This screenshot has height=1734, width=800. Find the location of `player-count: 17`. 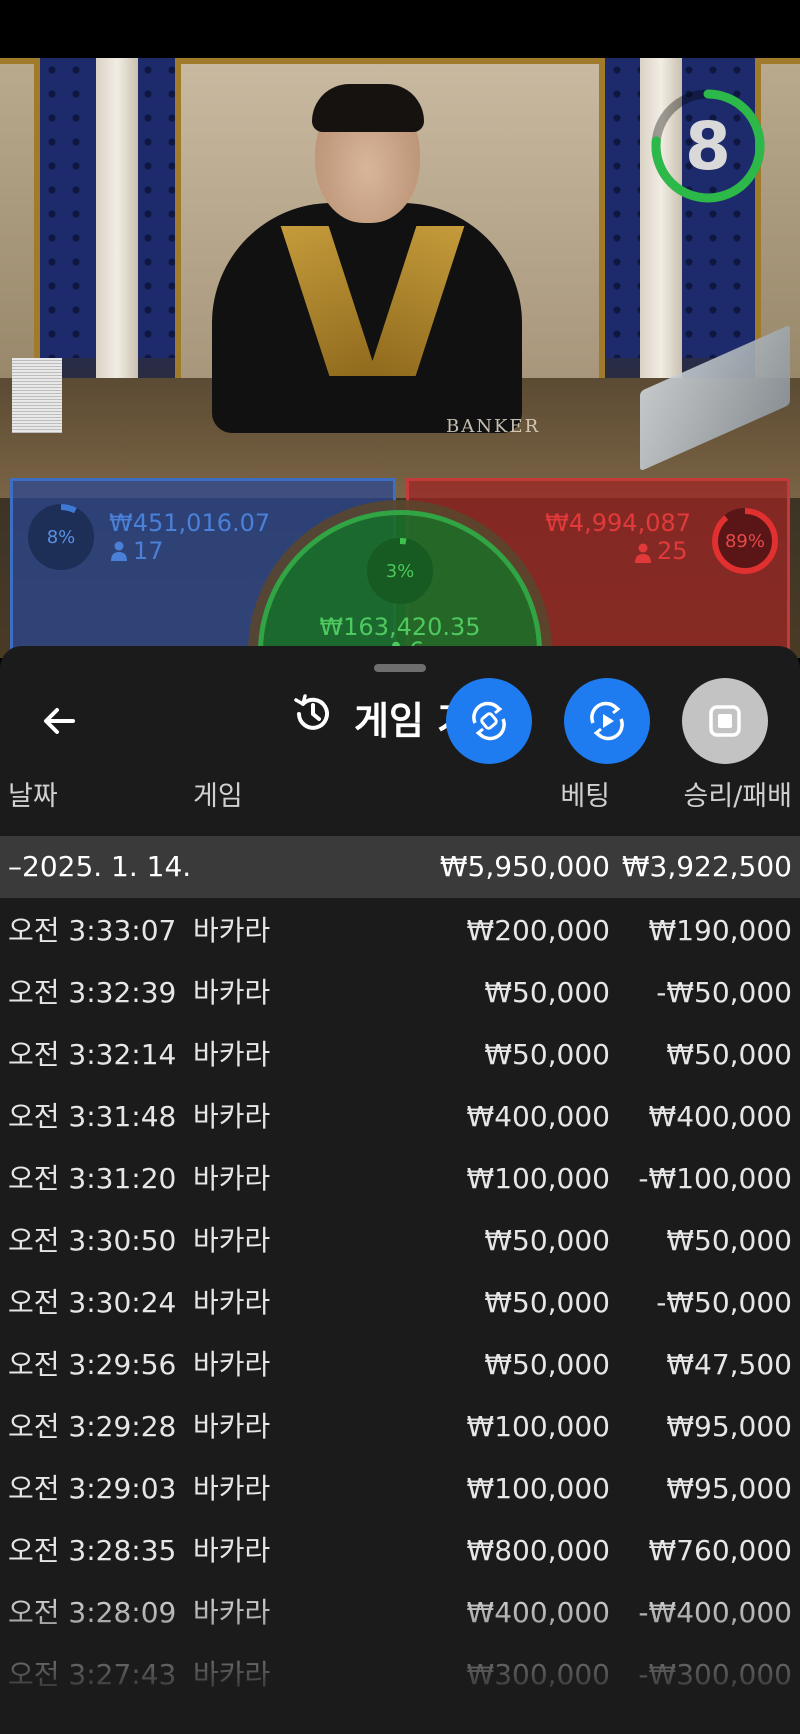

player-count: 17 is located at coordinates (148, 551).